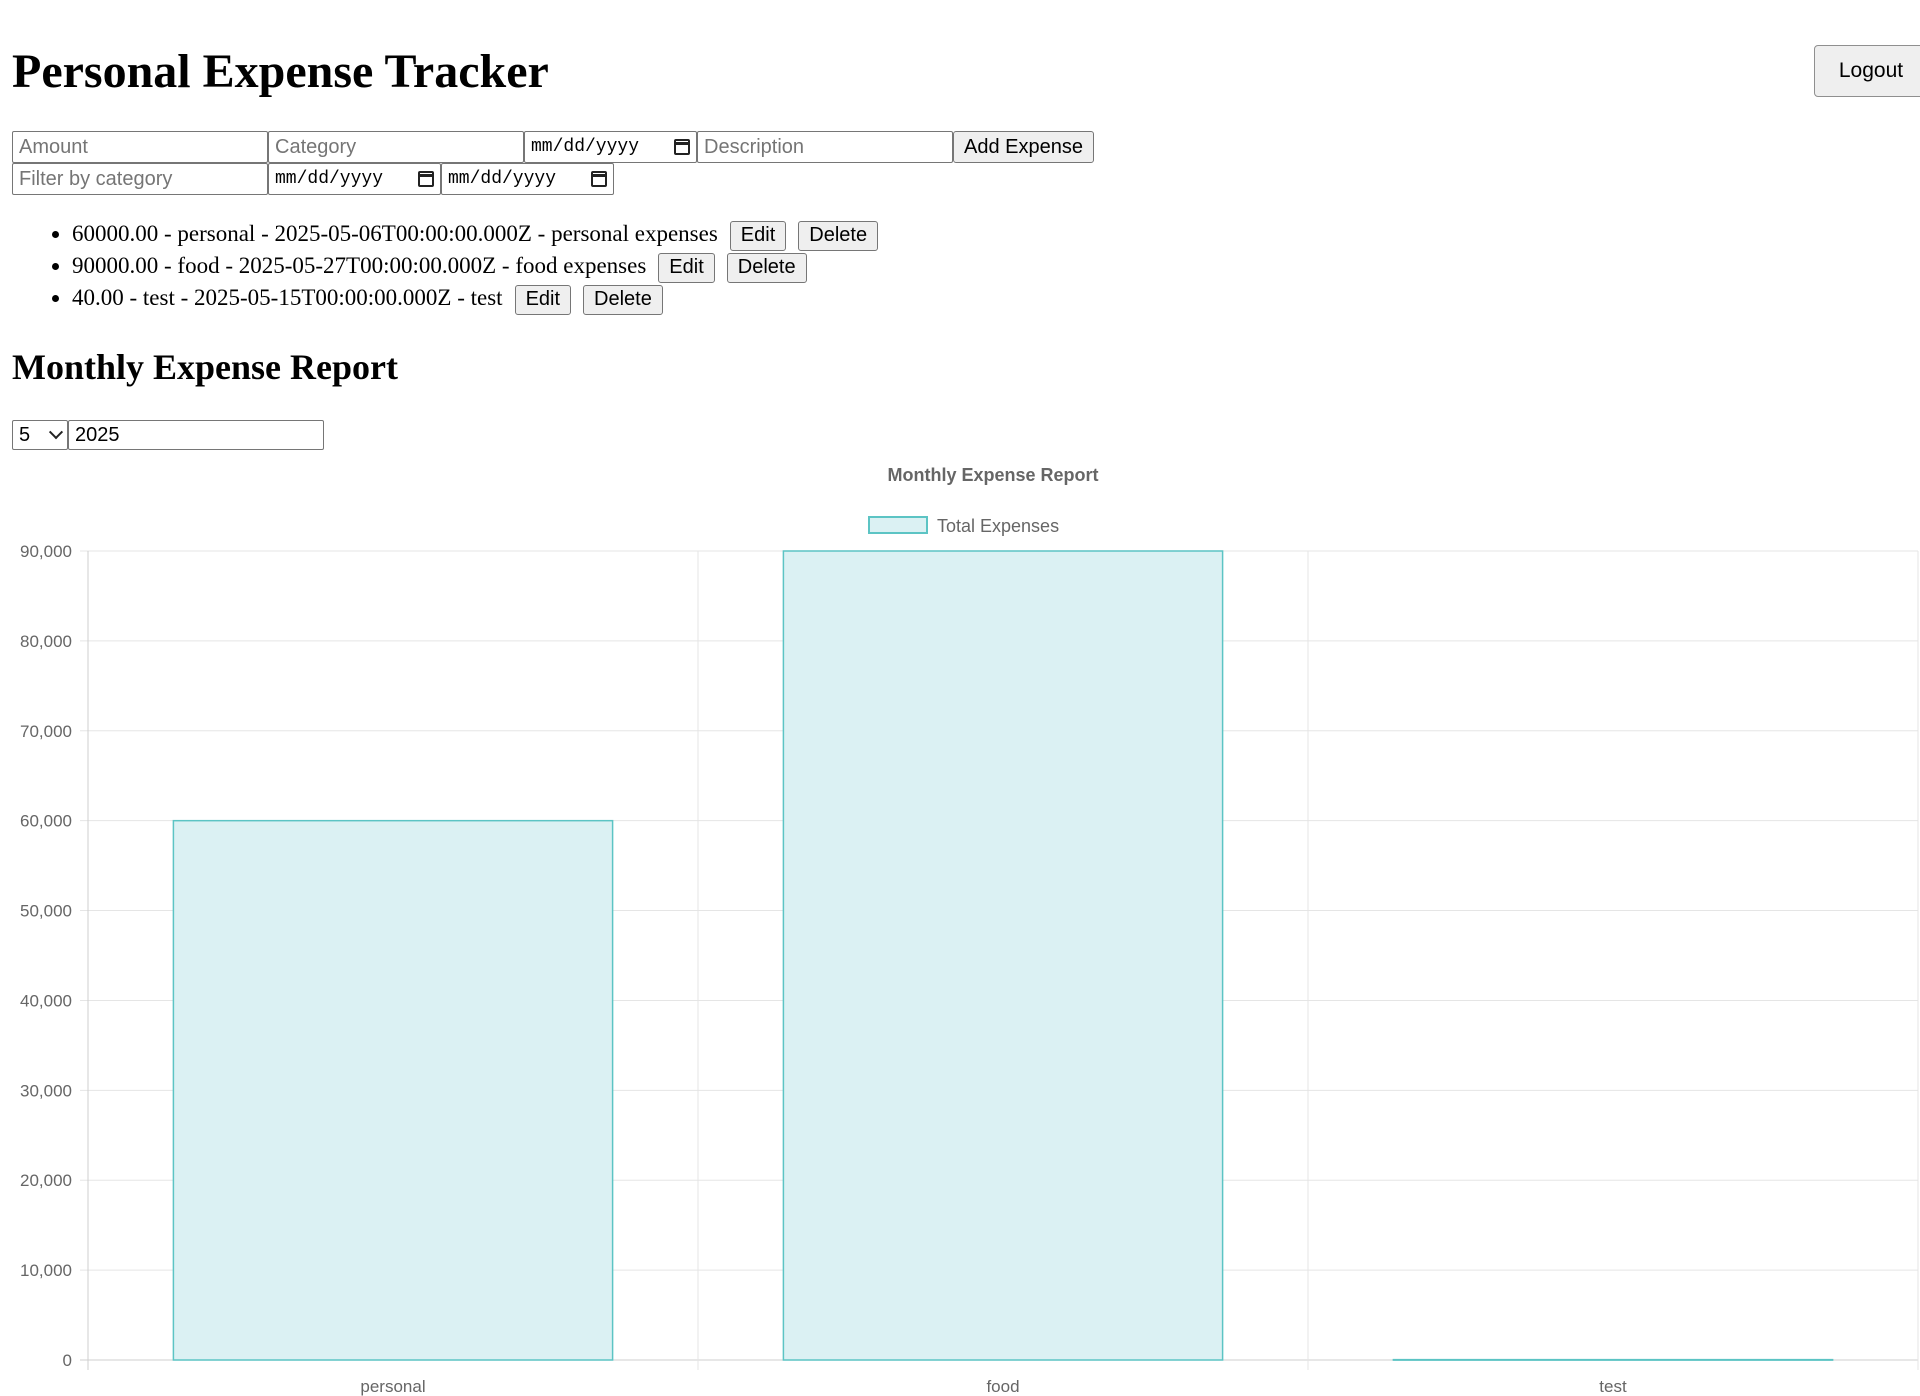 This screenshot has width=1920, height=1396. I want to click on x-tick-label: test, so click(1613, 1386).